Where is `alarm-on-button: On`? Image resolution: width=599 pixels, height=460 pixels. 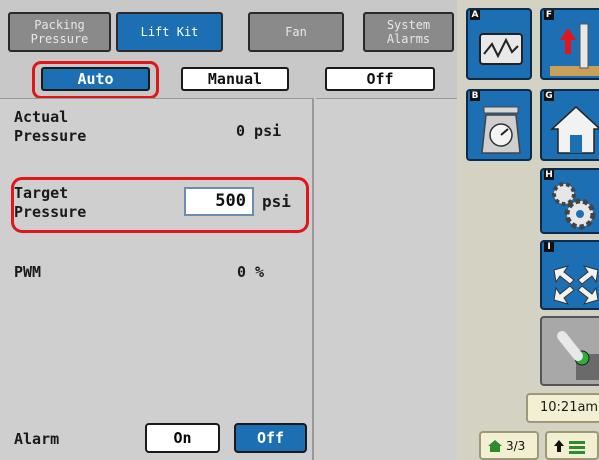 alarm-on-button: On is located at coordinates (182, 438).